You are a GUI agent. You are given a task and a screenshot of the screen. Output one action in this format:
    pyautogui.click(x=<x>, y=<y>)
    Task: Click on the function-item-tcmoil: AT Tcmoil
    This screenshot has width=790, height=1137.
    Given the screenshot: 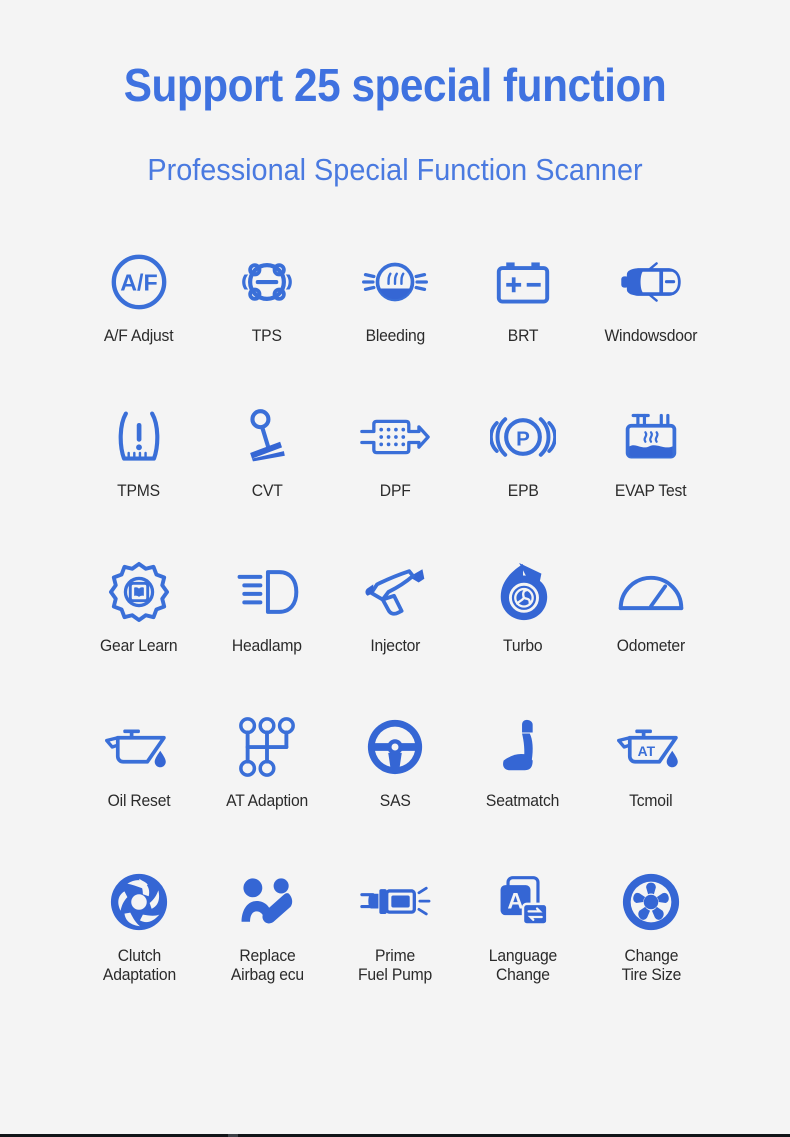 What is the action you would take?
    pyautogui.click(x=651, y=785)
    